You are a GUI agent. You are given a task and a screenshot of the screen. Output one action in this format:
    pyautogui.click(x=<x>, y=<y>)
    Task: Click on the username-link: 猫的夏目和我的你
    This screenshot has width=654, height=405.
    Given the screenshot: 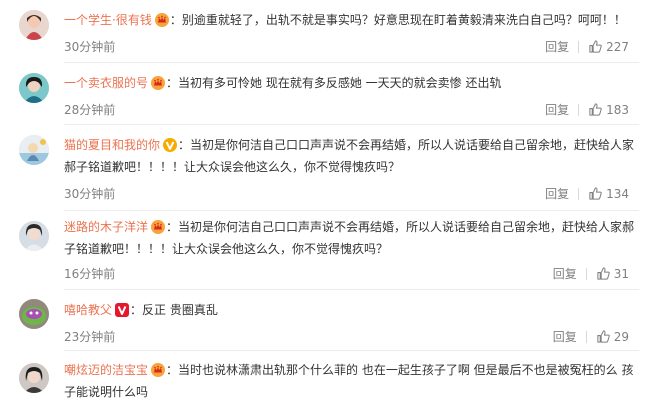 What is the action you would take?
    pyautogui.click(x=112, y=145)
    